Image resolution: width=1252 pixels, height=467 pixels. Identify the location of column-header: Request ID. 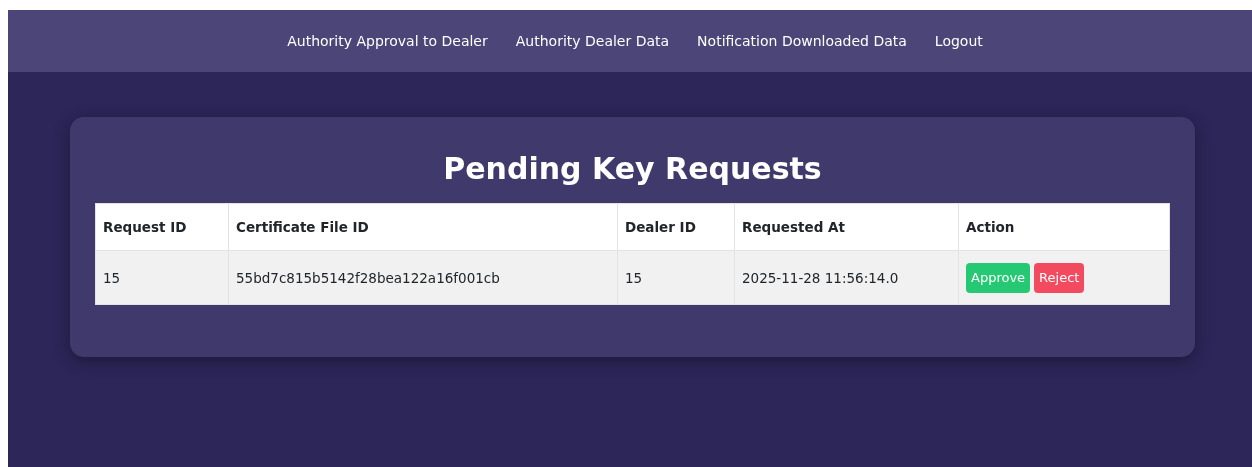
(162, 227).